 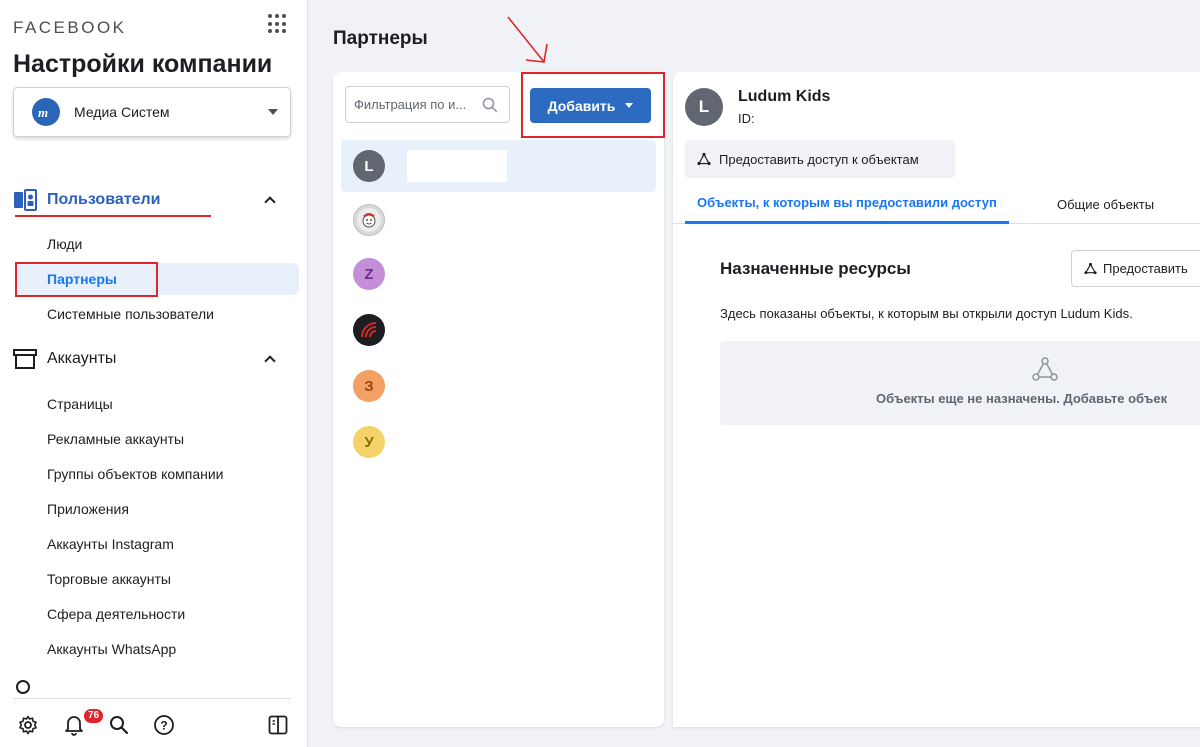 I want to click on filter-field, so click(x=427, y=104).